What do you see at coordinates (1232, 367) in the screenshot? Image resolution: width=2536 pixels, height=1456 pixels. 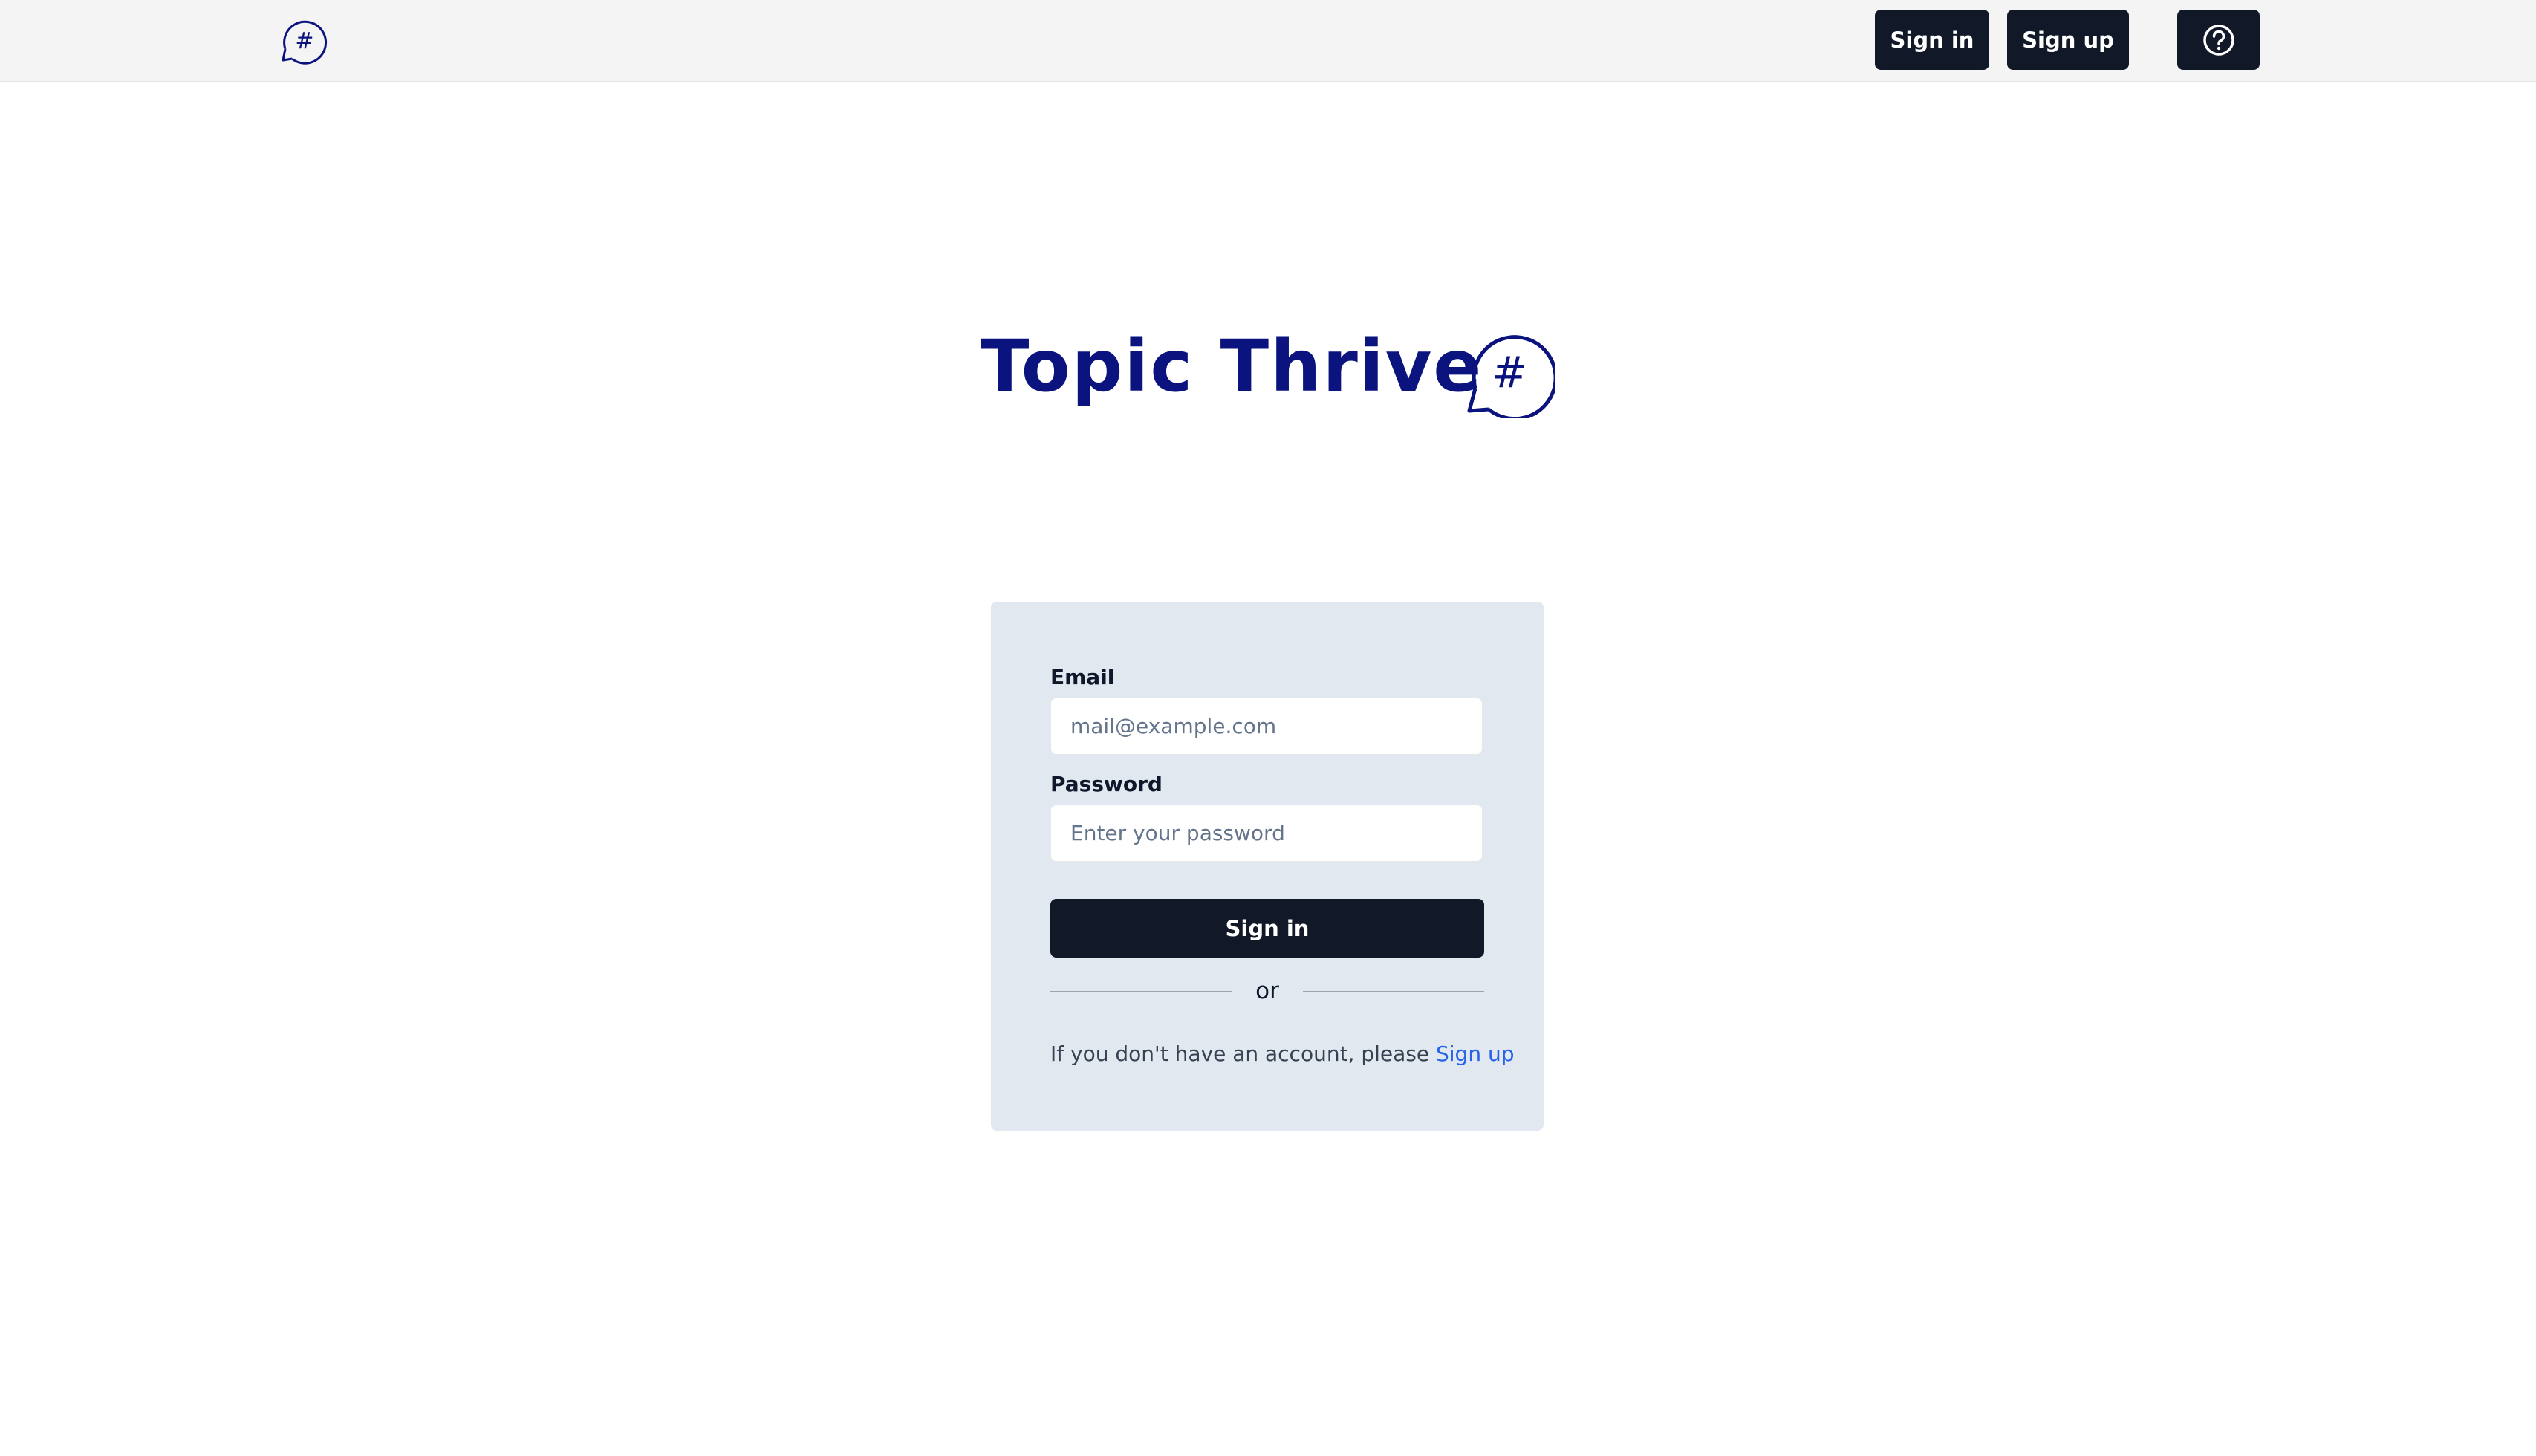 I see `brand-name: Topic Thrive` at bounding box center [1232, 367].